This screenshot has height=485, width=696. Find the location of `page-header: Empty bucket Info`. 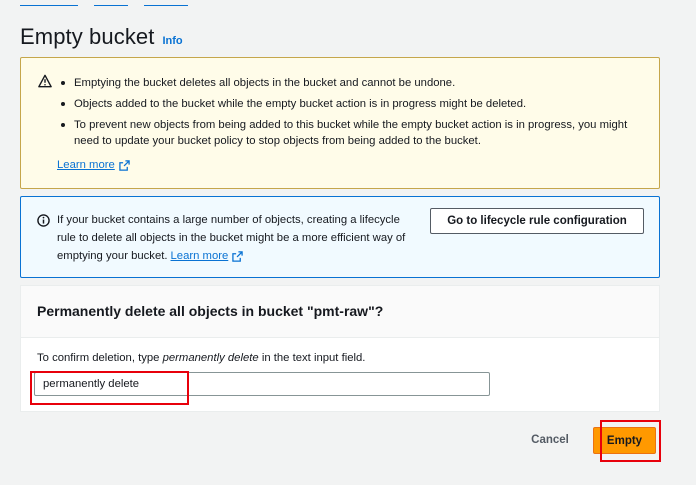

page-header: Empty bucket Info is located at coordinates (101, 37).